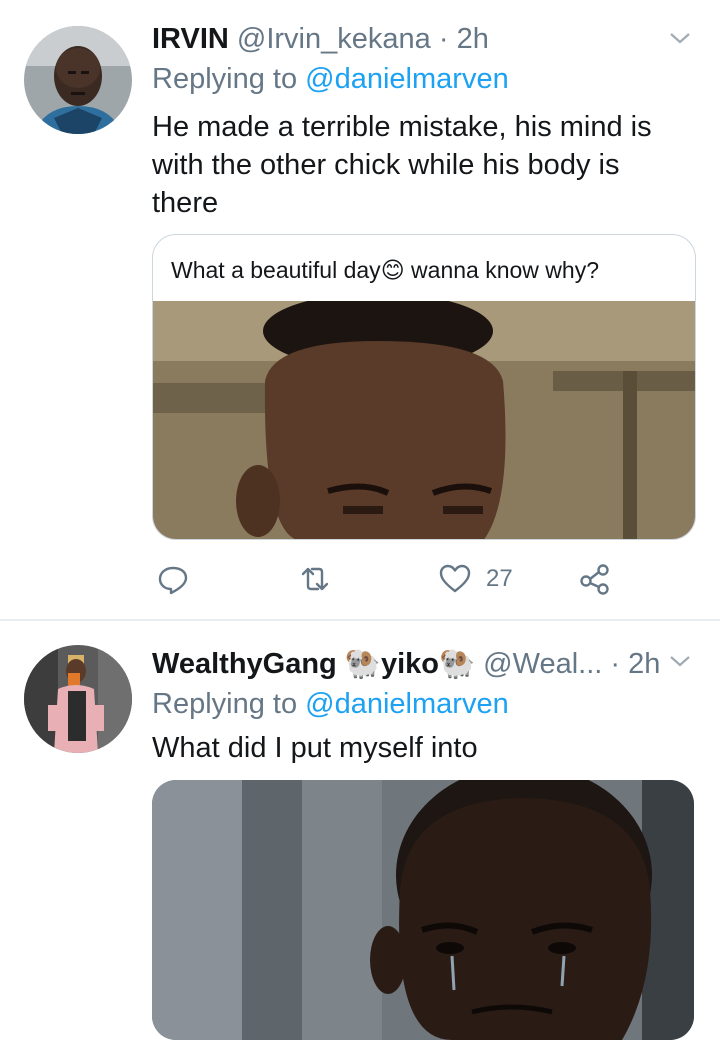  I want to click on display-name: IRVIN, so click(190, 39).